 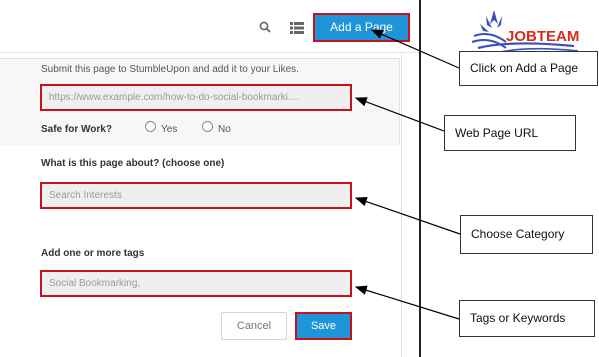 What do you see at coordinates (510, 133) in the screenshot?
I see `callout-url: Web Page URL` at bounding box center [510, 133].